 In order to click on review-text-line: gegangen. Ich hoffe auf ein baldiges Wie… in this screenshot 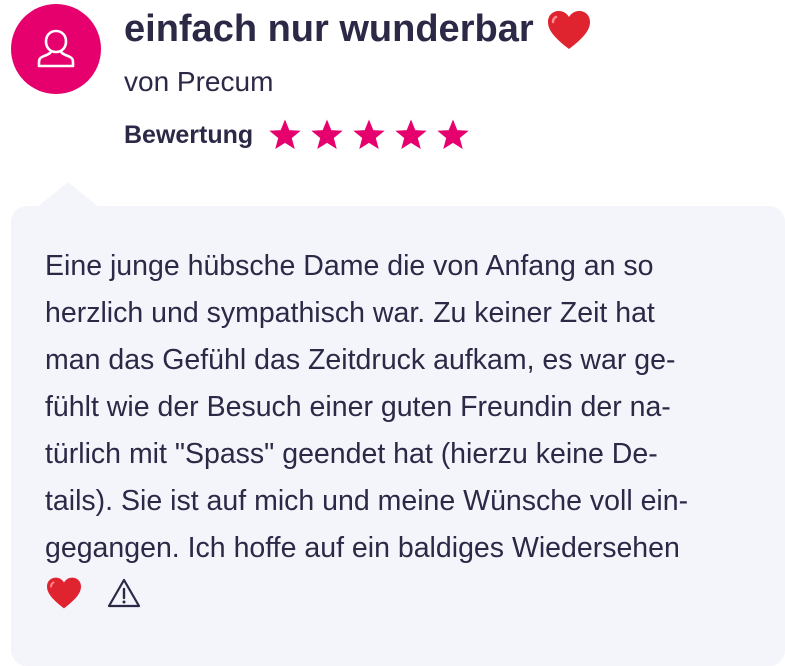, I will do `click(362, 548)`.